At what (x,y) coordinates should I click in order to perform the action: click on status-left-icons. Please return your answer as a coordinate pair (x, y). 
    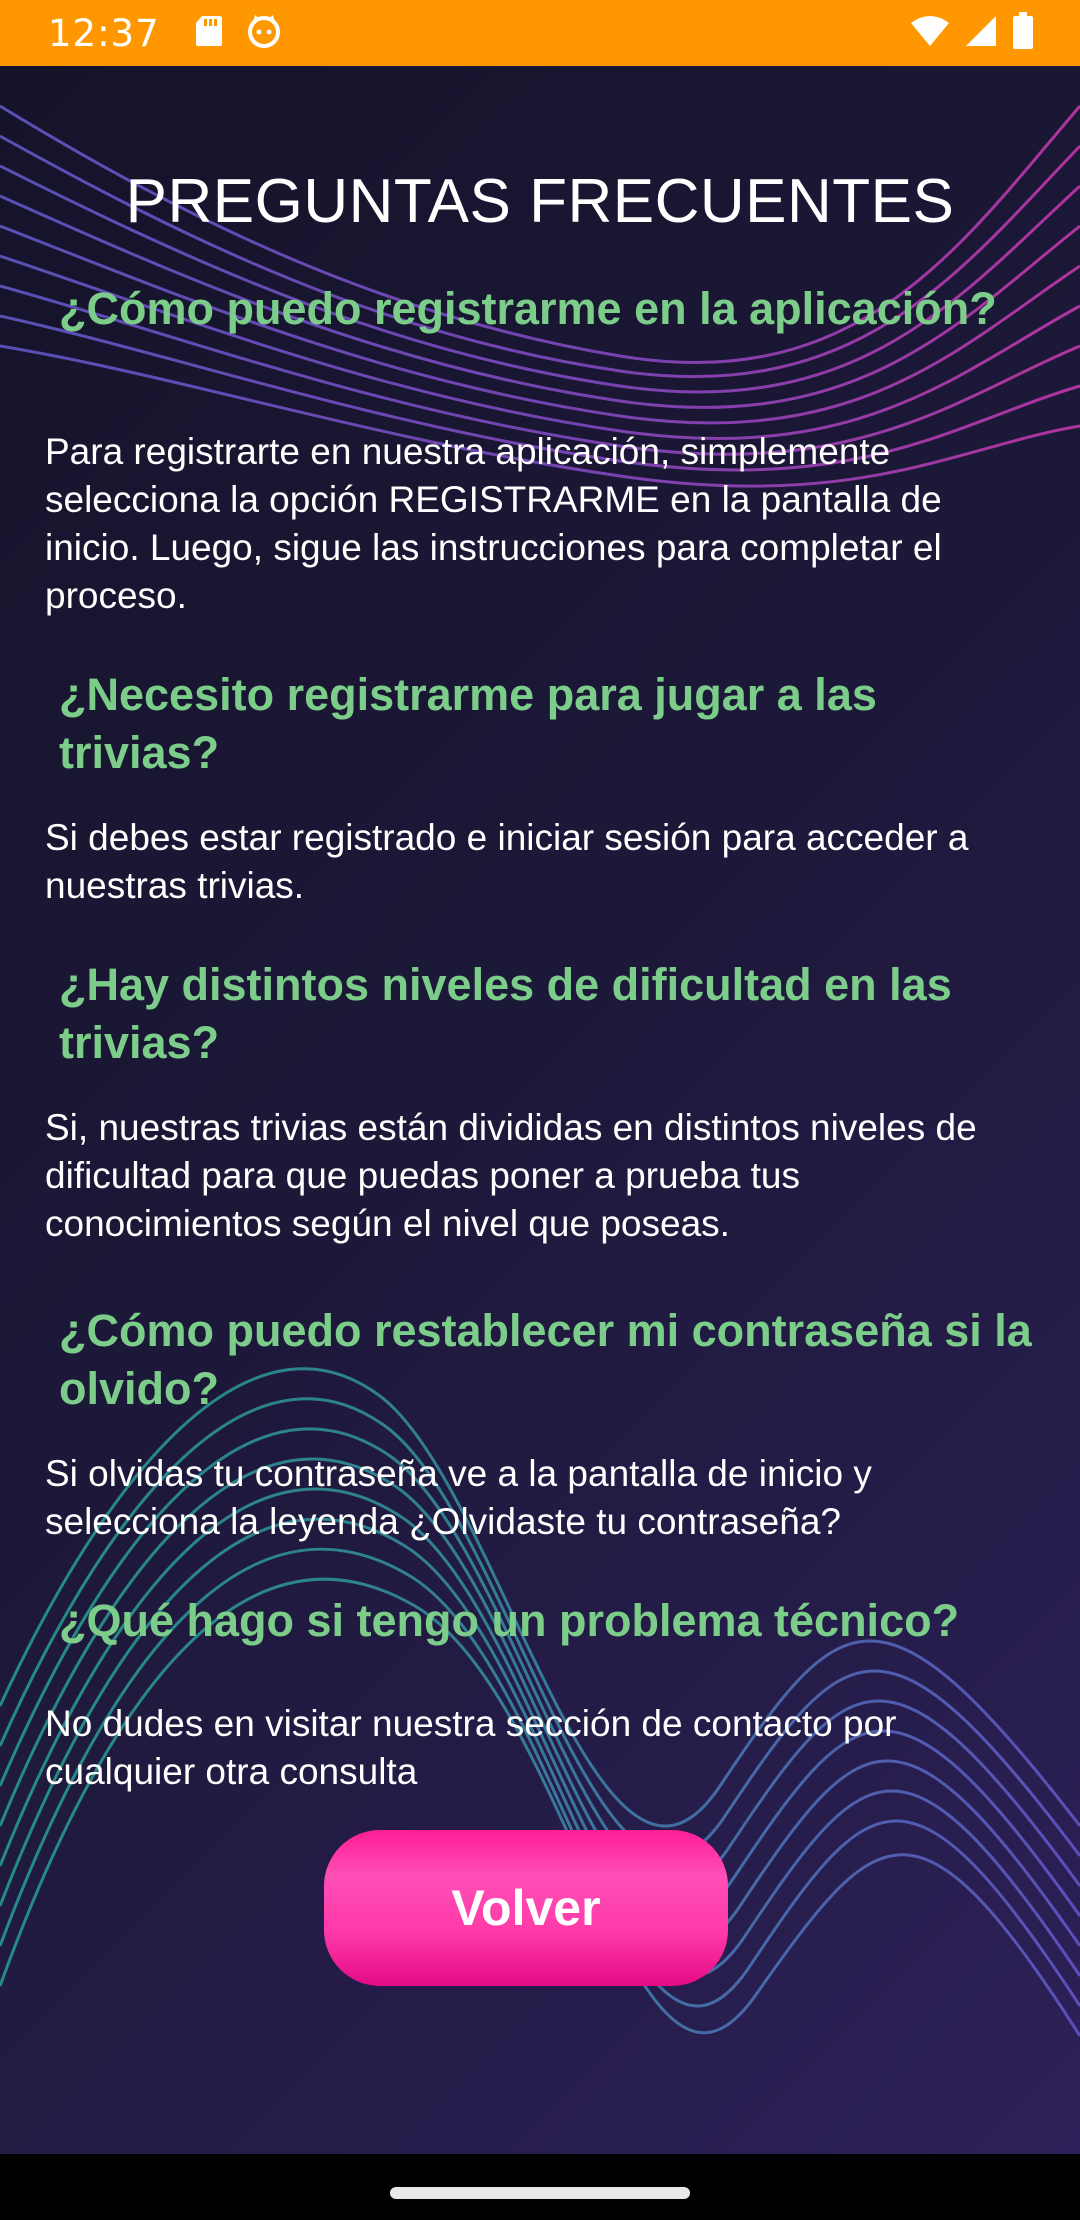
    Looking at the image, I should click on (238, 33).